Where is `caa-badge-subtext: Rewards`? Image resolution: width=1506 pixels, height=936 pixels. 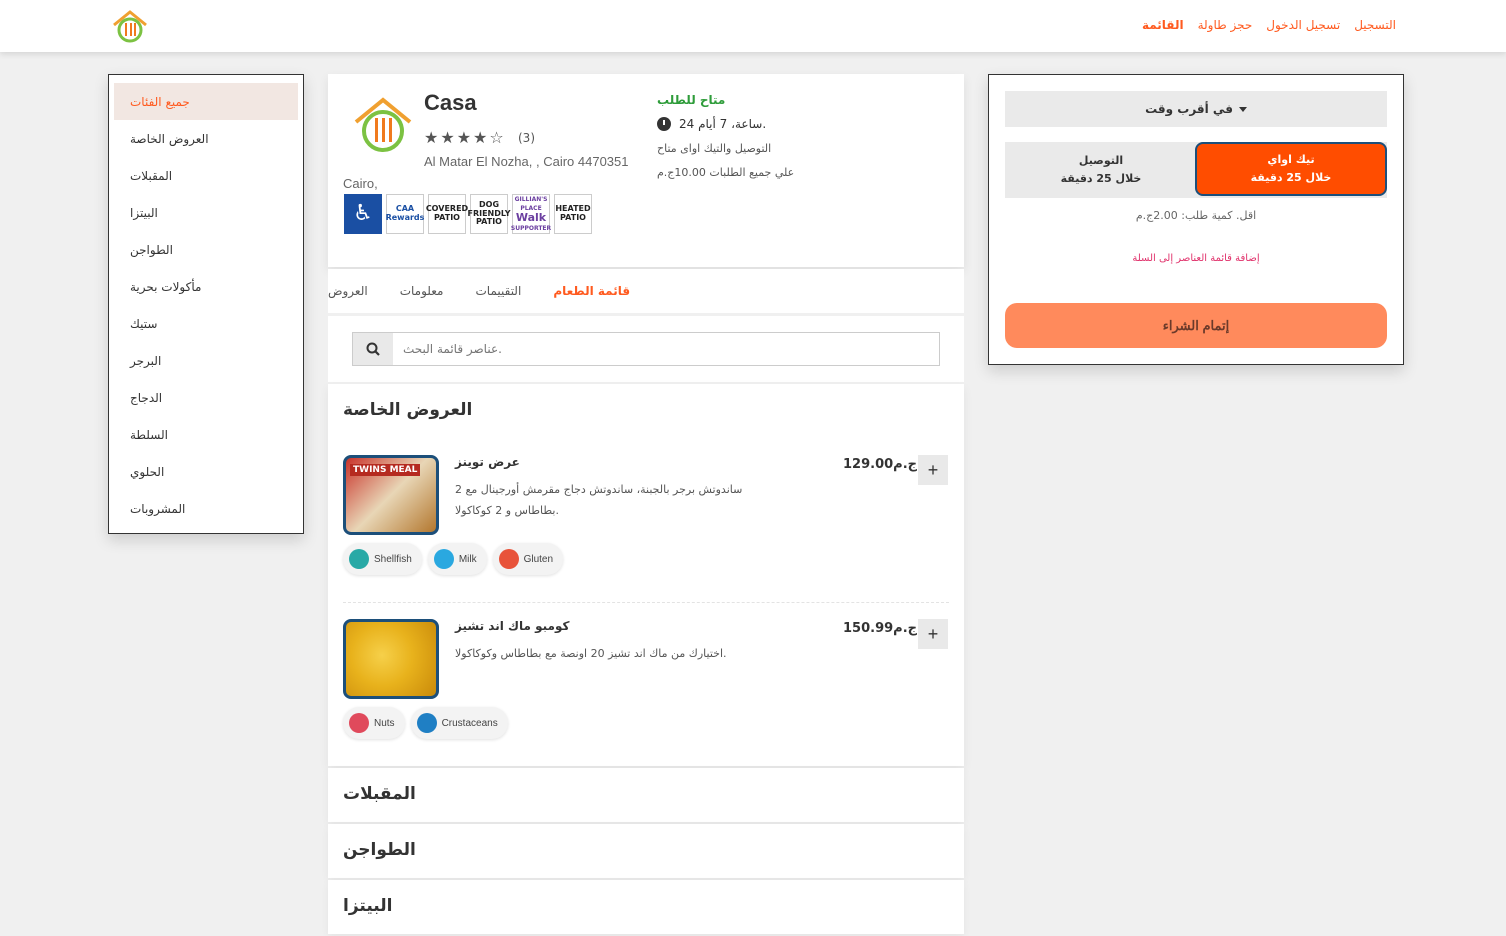 caa-badge-subtext: Rewards is located at coordinates (405, 217).